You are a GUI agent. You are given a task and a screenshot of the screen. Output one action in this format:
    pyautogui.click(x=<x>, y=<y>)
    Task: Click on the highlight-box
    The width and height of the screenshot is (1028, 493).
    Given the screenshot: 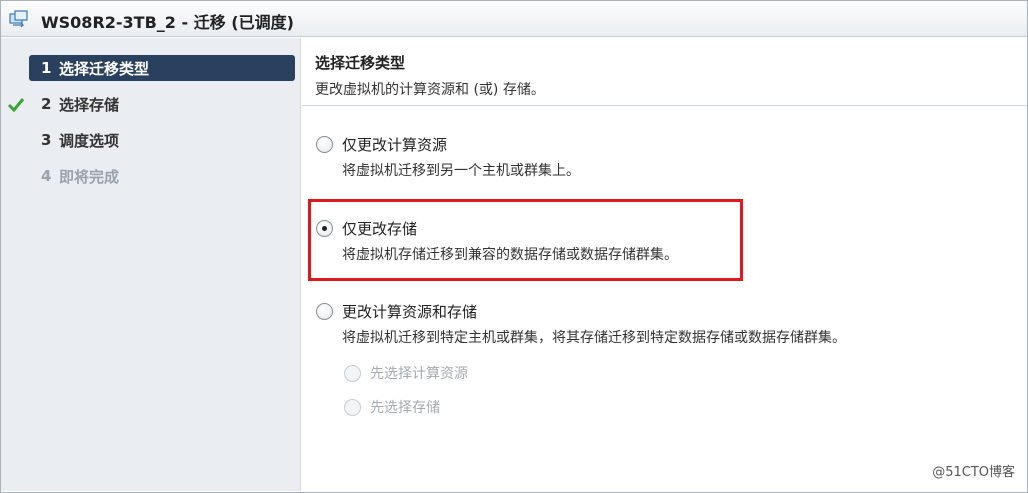 What is the action you would take?
    pyautogui.click(x=525, y=240)
    